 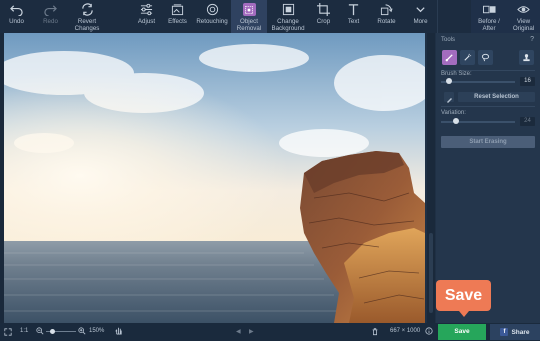 What do you see at coordinates (16, 10) in the screenshot?
I see `undo-icon` at bounding box center [16, 10].